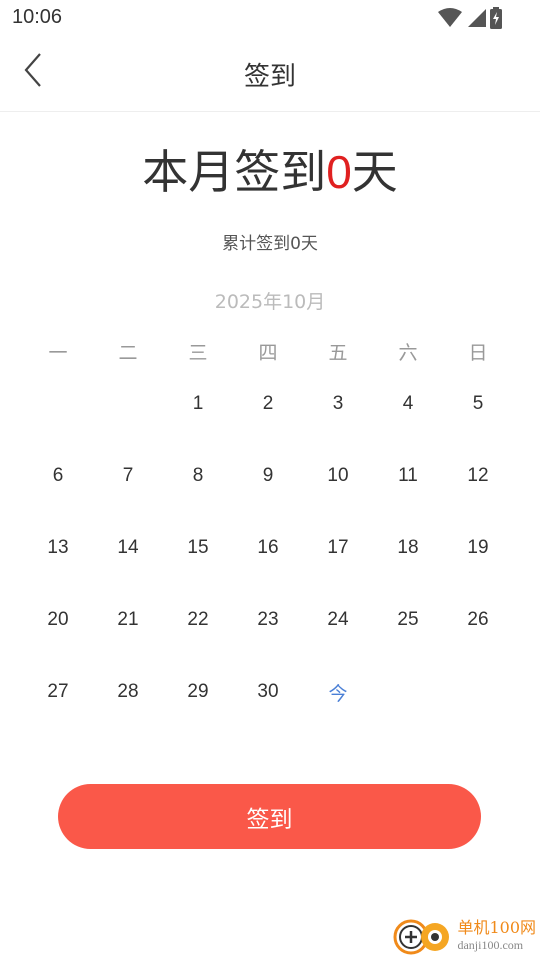  What do you see at coordinates (478, 620) in the screenshot?
I see `calendar-day: 26` at bounding box center [478, 620].